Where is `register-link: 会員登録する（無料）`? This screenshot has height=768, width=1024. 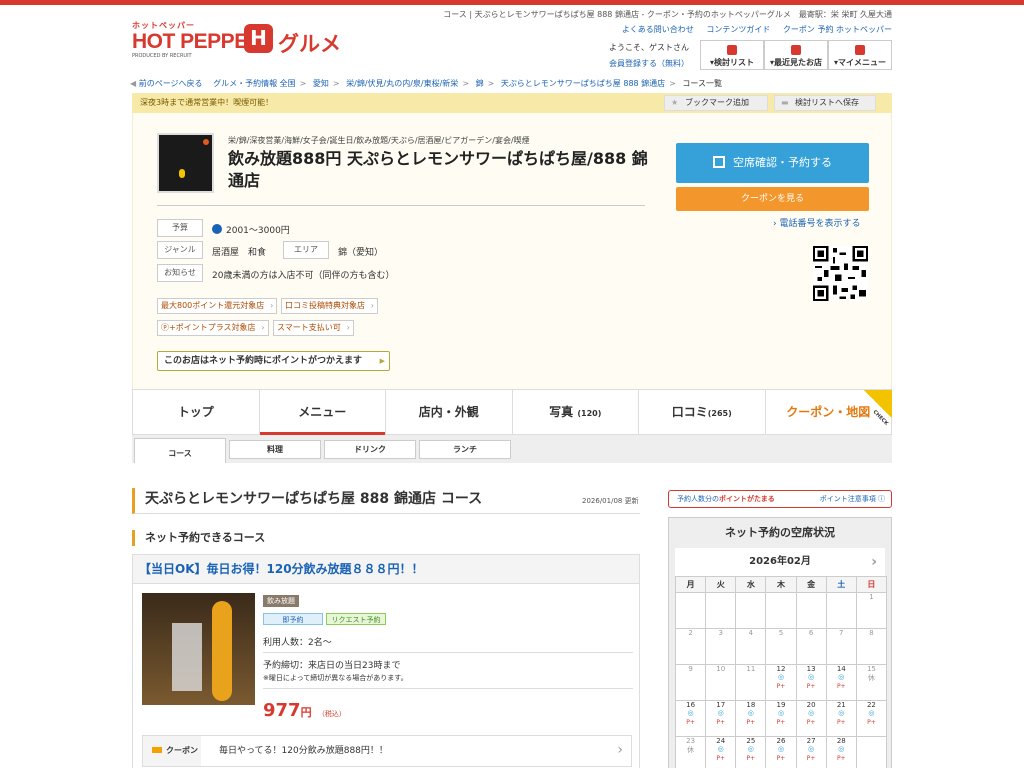
register-link: 会員登録する（無料） is located at coordinates (649, 64).